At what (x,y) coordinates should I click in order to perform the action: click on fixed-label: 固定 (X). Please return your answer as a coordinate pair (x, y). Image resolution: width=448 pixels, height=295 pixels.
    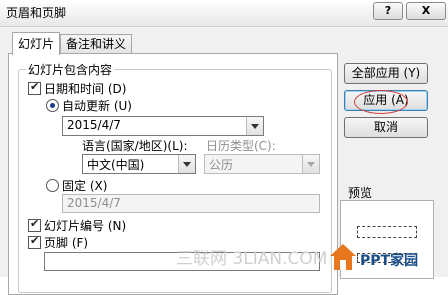
    Looking at the image, I should click on (85, 186).